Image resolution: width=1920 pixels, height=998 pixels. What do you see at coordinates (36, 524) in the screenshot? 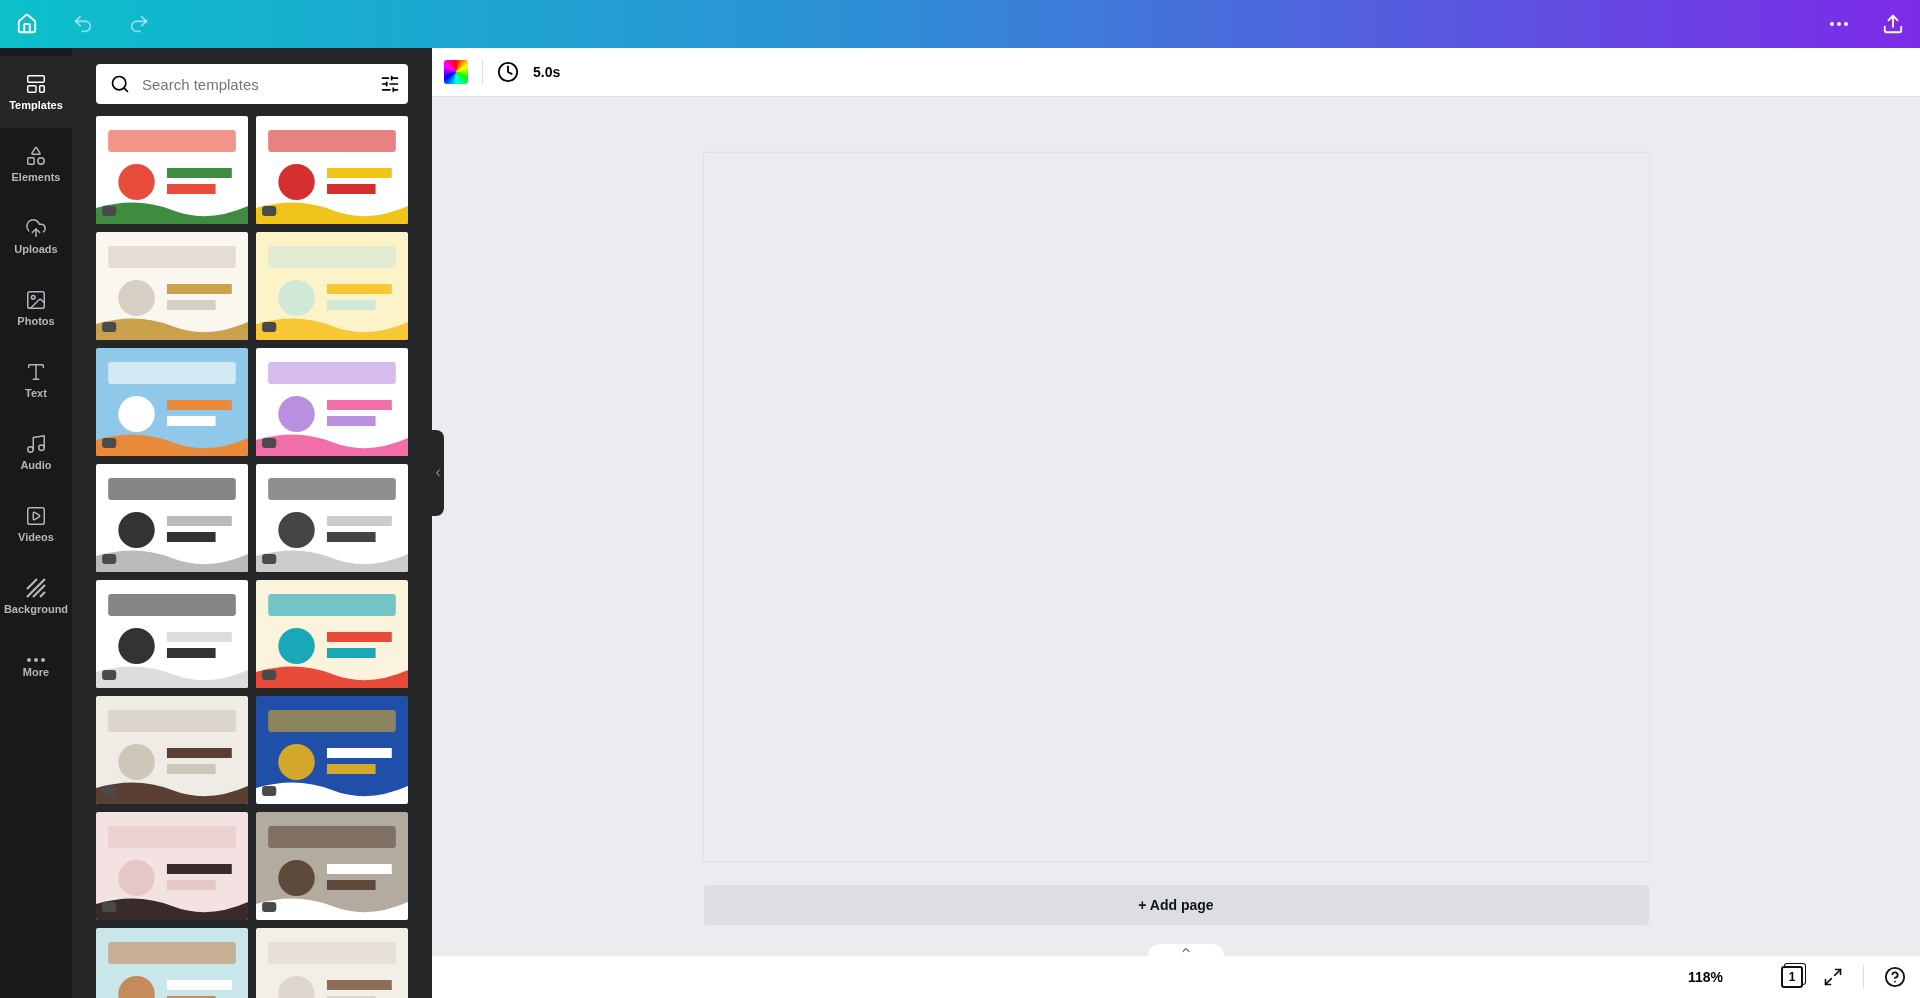
I see `sidebar-item: Videos` at bounding box center [36, 524].